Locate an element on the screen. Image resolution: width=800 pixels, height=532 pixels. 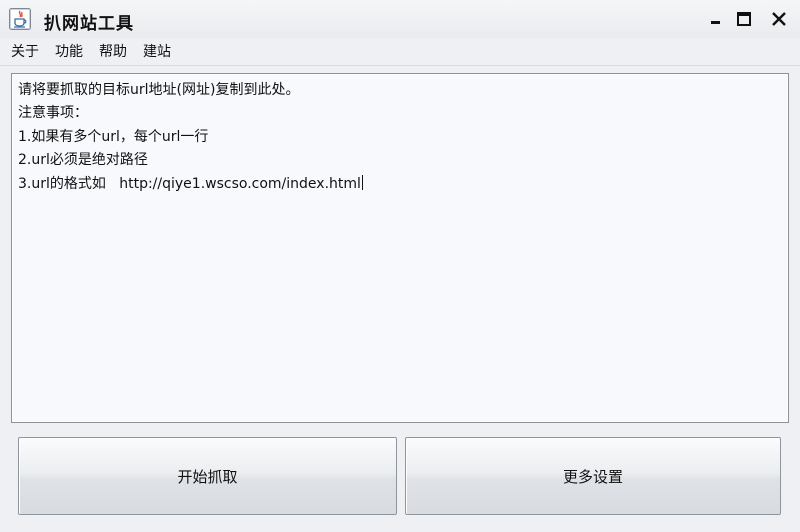
title-bar: 扒网站工具 is located at coordinates (400, 19).